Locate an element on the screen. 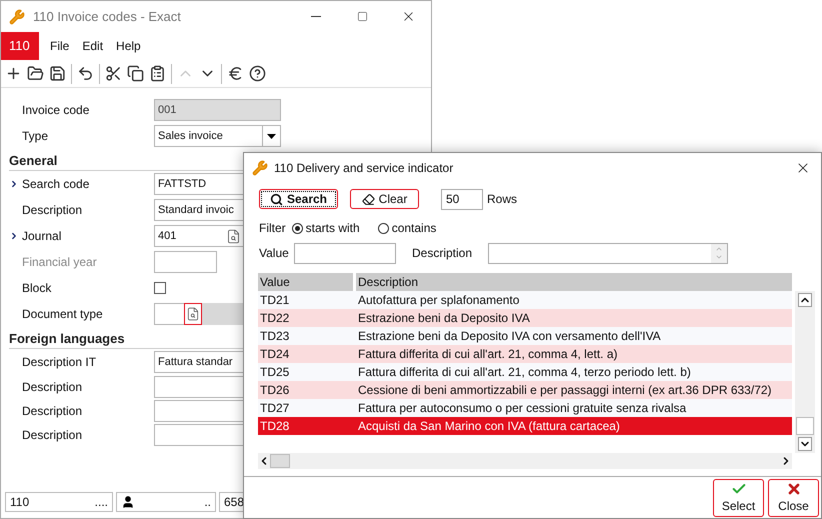 This screenshot has height=519, width=822. maximize-icon is located at coordinates (362, 16).